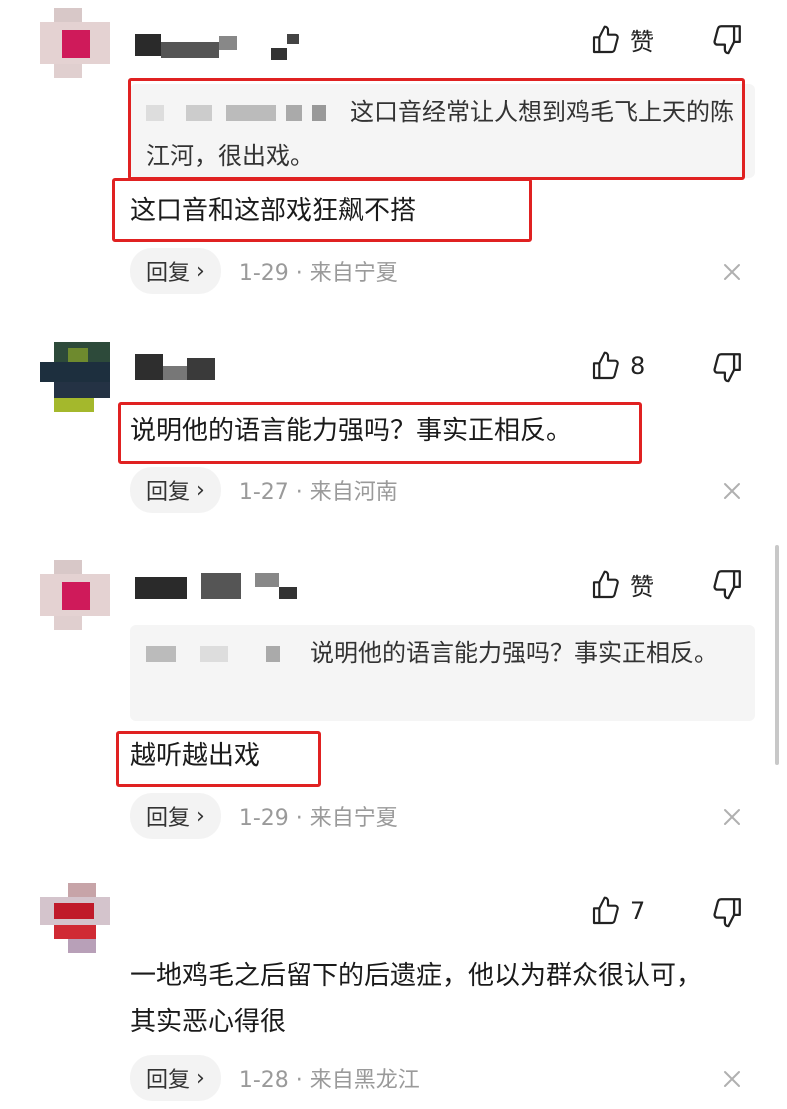  Describe the element at coordinates (638, 911) in the screenshot. I see `like-count: 7` at that location.